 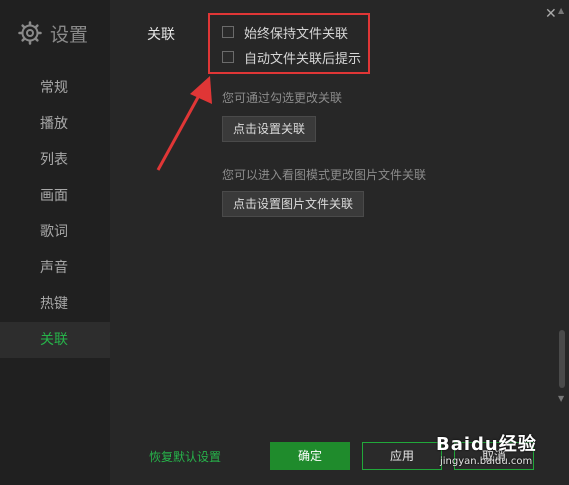 I want to click on scroll-down-icon: ▼, so click(x=561, y=398).